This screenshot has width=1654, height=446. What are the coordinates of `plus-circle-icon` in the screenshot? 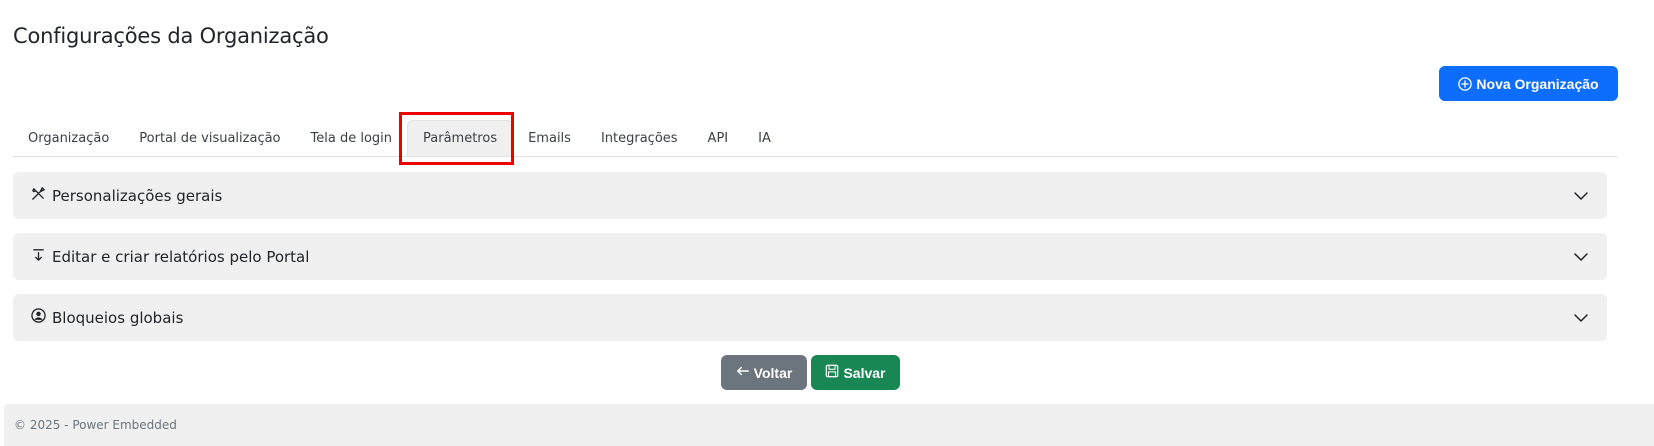 It's located at (1465, 83).